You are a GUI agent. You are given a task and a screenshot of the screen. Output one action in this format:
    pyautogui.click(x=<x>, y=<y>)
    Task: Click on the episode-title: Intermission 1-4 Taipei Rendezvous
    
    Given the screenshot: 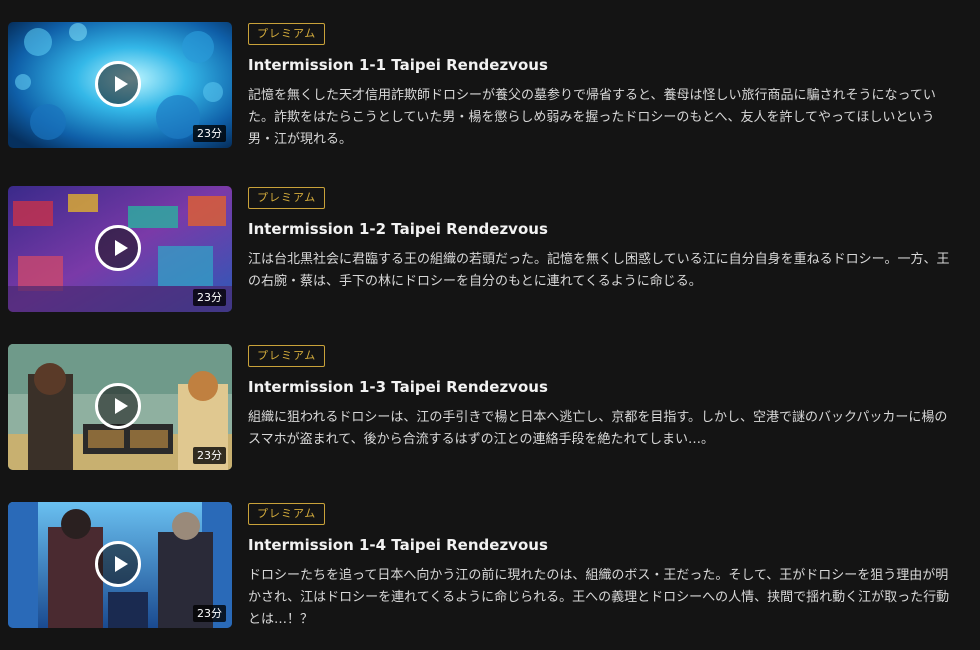 What is the action you would take?
    pyautogui.click(x=608, y=545)
    